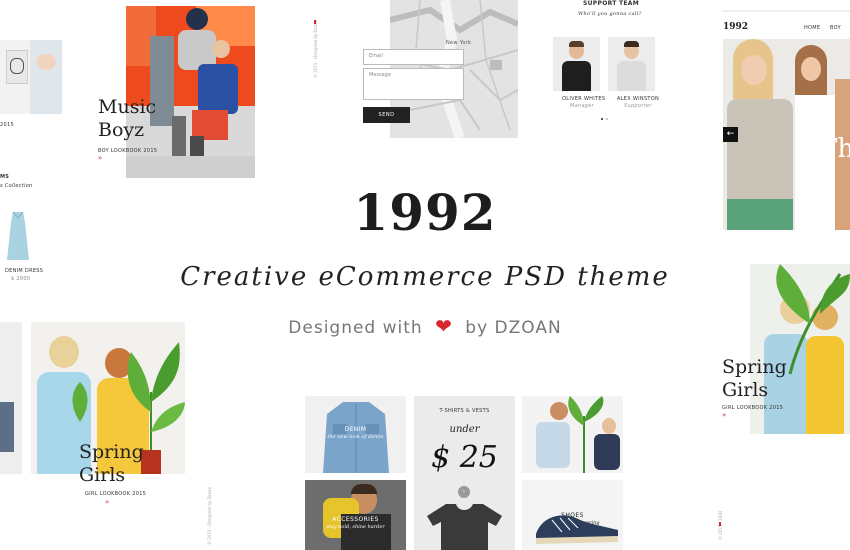  Describe the element at coordinates (724, 415) in the screenshot. I see `spring-girls-right-arrow-icon: »` at that location.